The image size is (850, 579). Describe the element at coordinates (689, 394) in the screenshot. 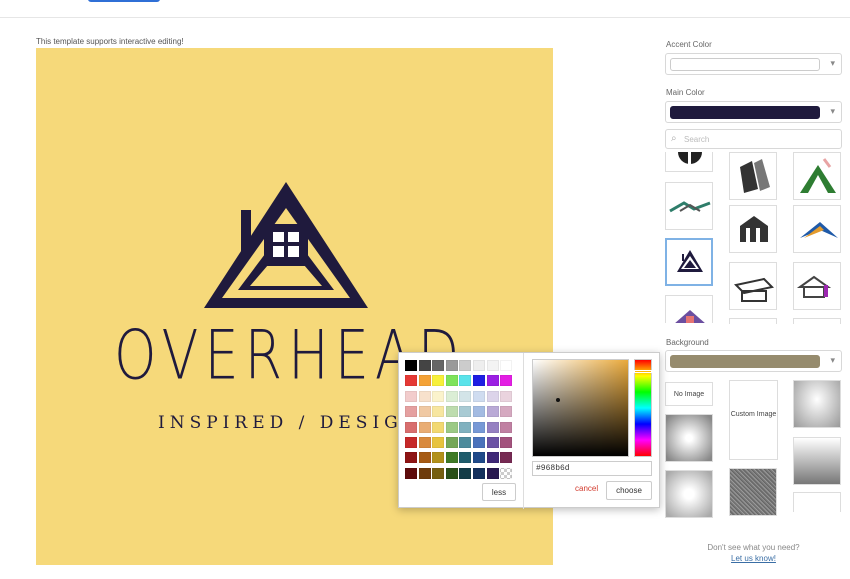

I see `no-image-button: No Image` at that location.